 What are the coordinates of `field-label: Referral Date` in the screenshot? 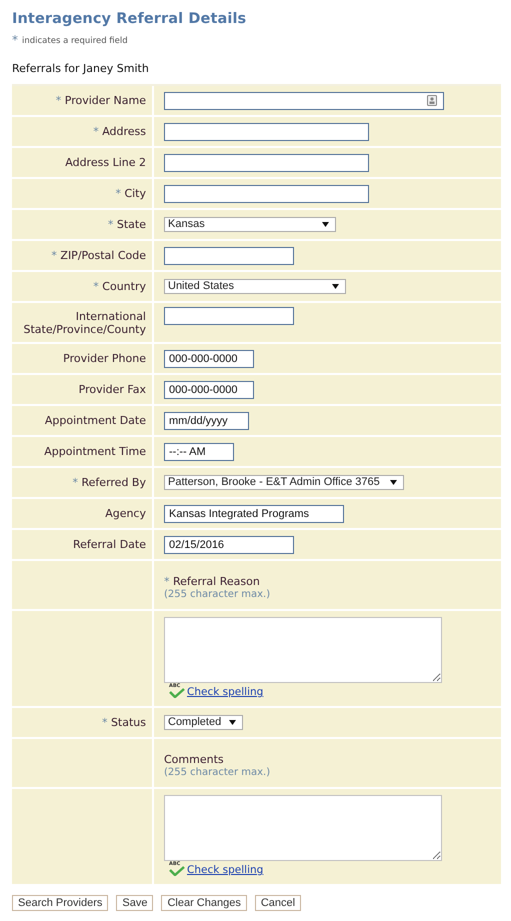 It's located at (109, 544).